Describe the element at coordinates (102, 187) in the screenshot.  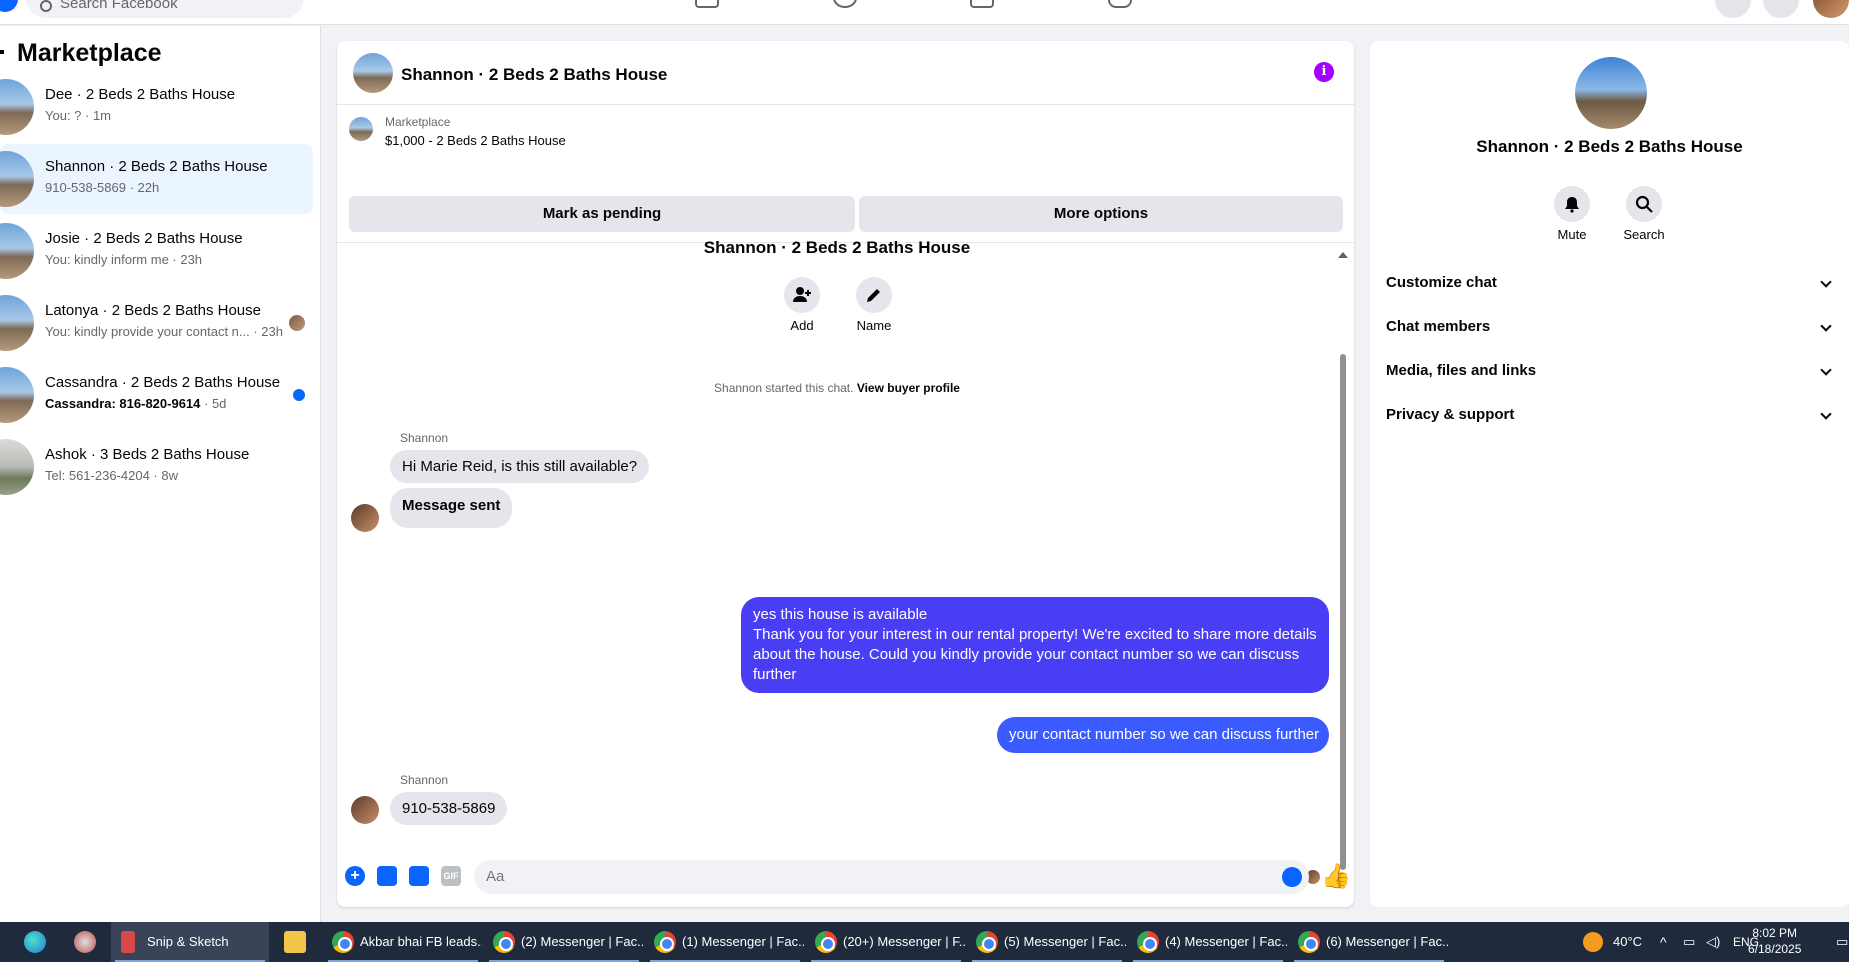
I see `conversation-preview: 910-538-5869 · 22h` at that location.